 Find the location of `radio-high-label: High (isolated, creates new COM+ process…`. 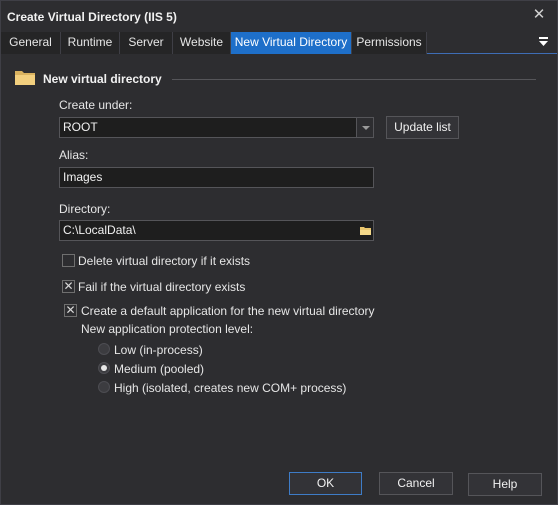

radio-high-label: High (isolated, creates new COM+ process… is located at coordinates (230, 388).